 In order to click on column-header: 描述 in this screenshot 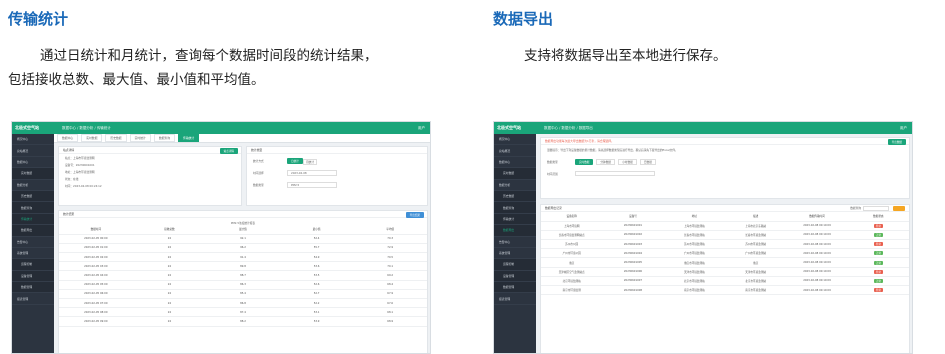, I will do `click(755, 217)`.